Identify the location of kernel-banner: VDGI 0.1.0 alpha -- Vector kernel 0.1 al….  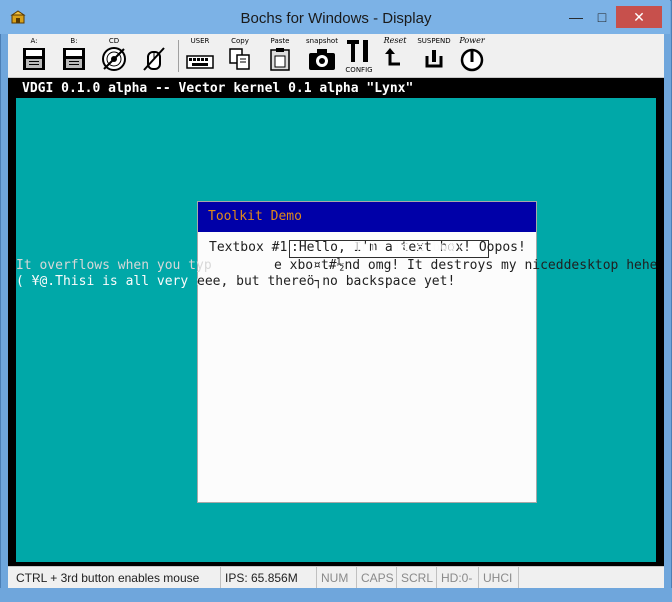
(336, 89).